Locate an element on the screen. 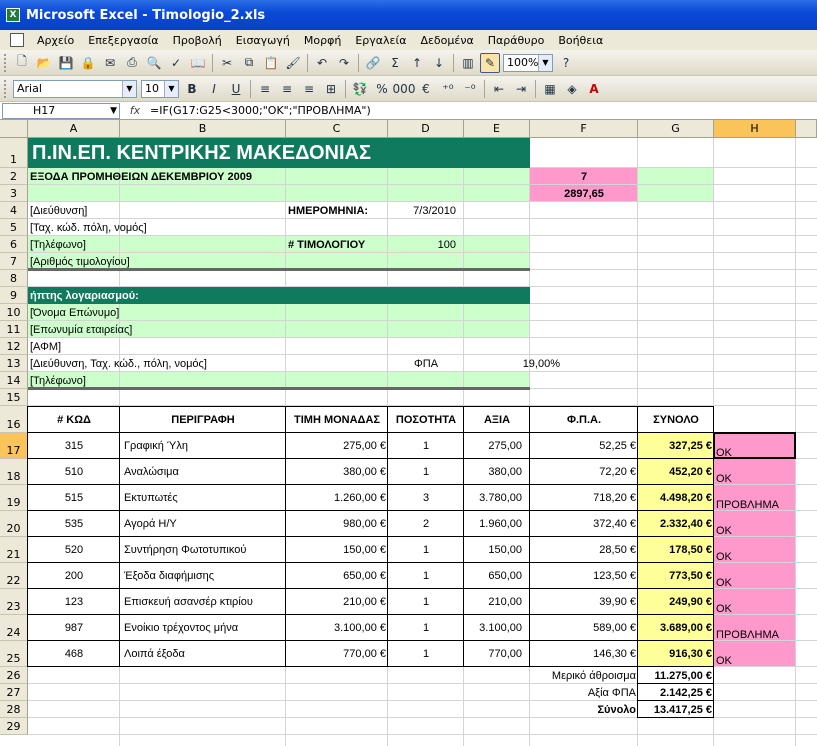 Image resolution: width=817 pixels, height=746 pixels. item-value: 770,00 is located at coordinates (497, 654).